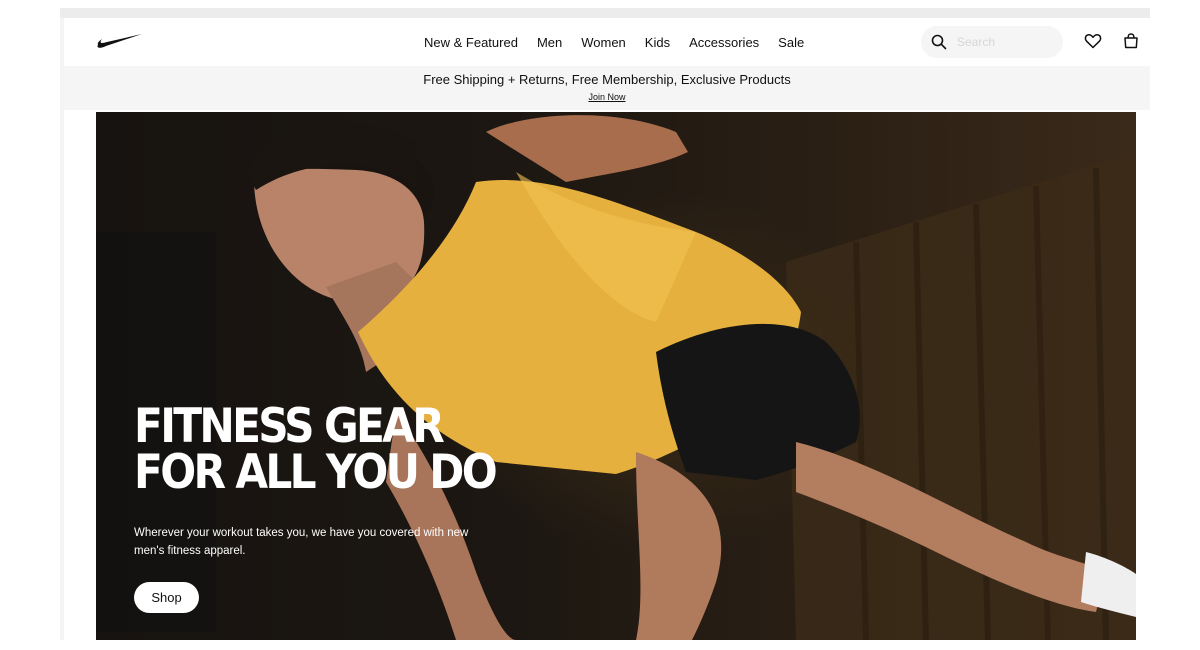  I want to click on browser-frame-top, so click(605, 13).